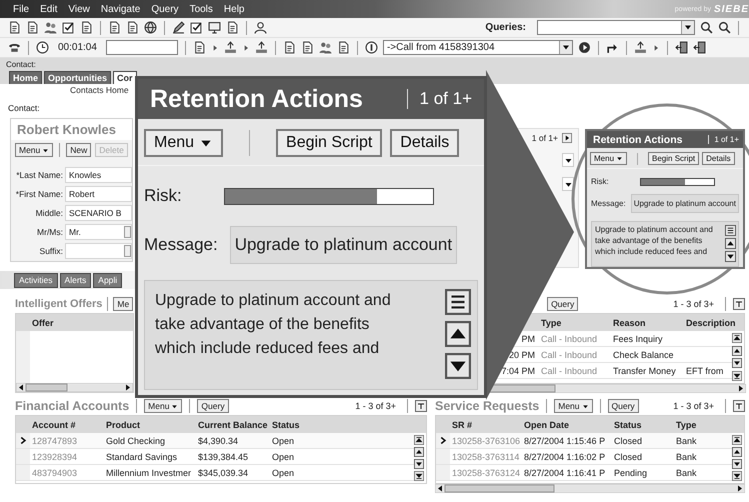 This screenshot has width=749, height=502. I want to click on go-icon, so click(584, 47).